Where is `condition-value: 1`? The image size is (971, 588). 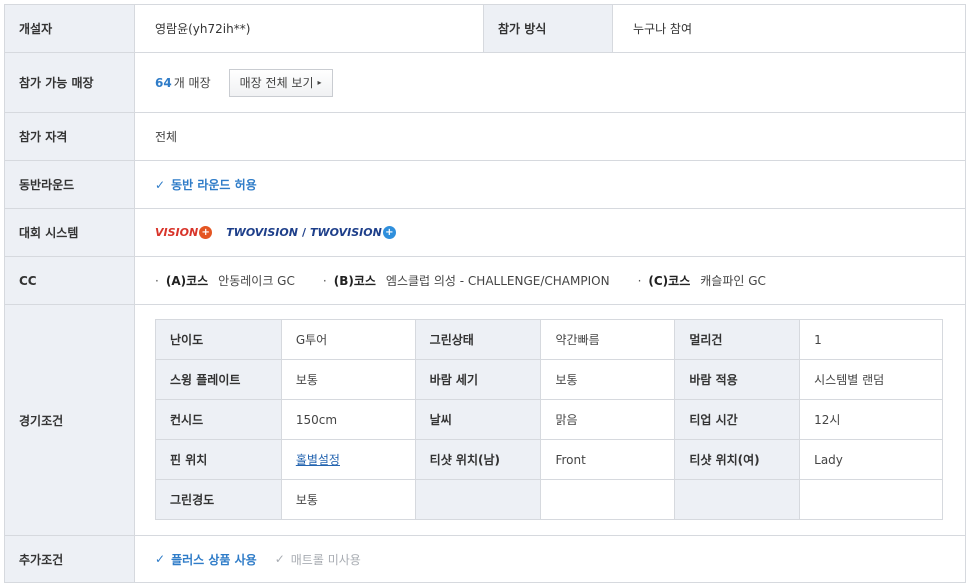
condition-value: 1 is located at coordinates (871, 339).